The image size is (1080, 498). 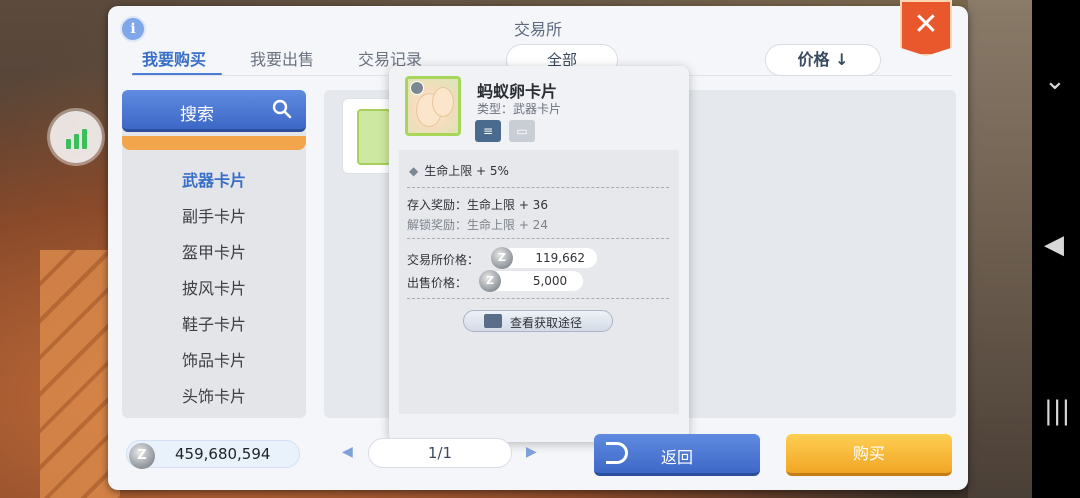 What do you see at coordinates (214, 143) in the screenshot?
I see `search-accent` at bounding box center [214, 143].